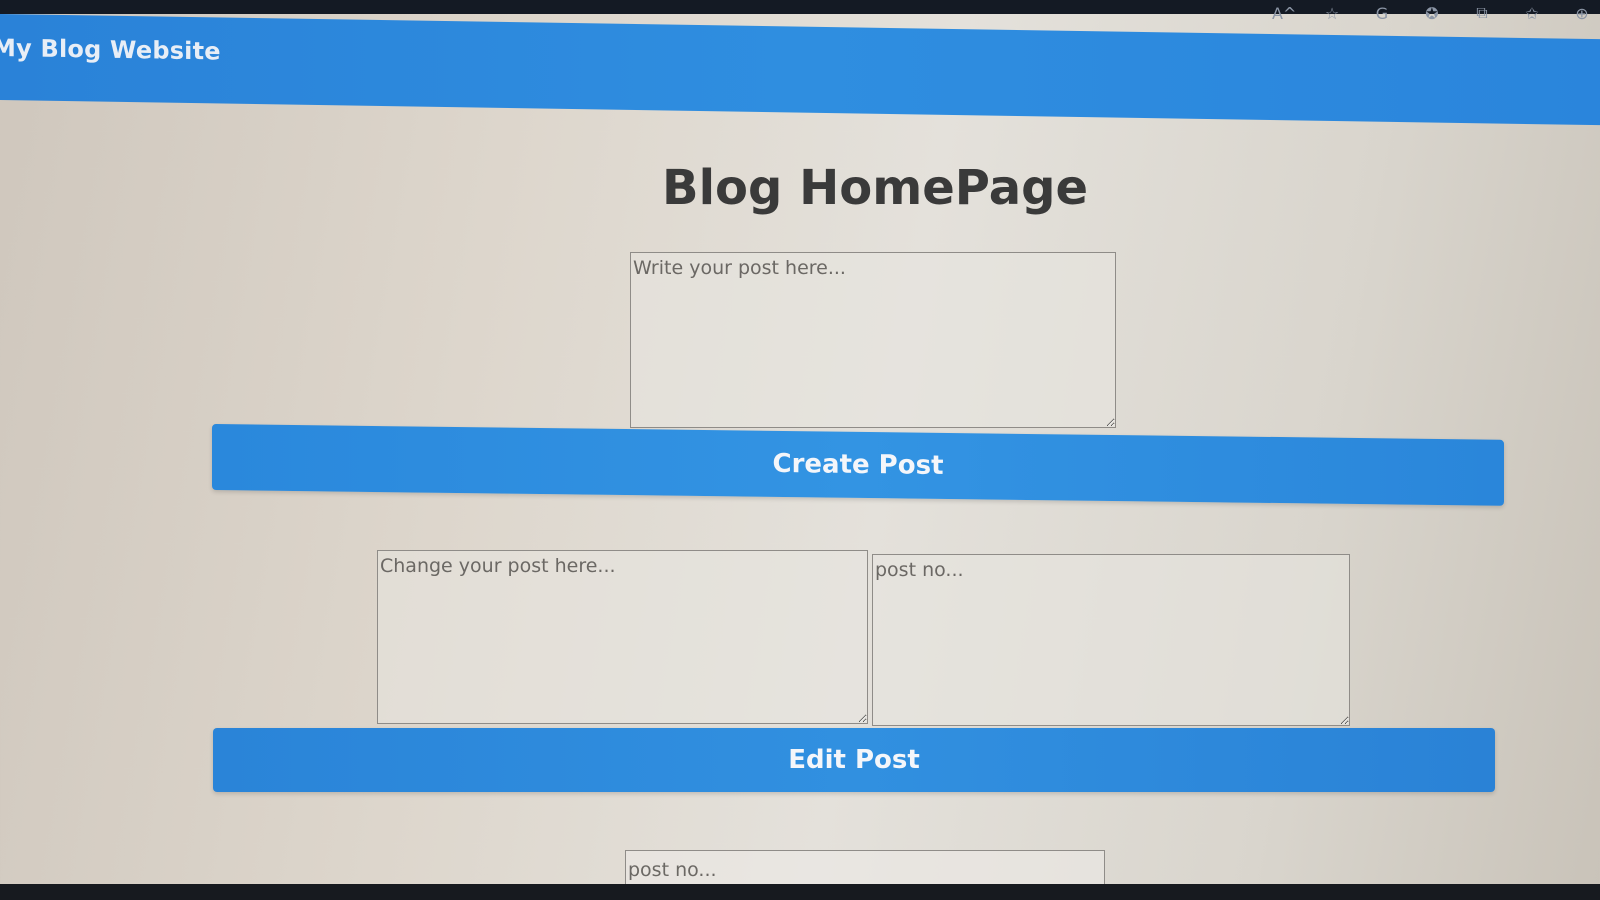  I want to click on read-aloud-icon: A^, so click(1284, 13).